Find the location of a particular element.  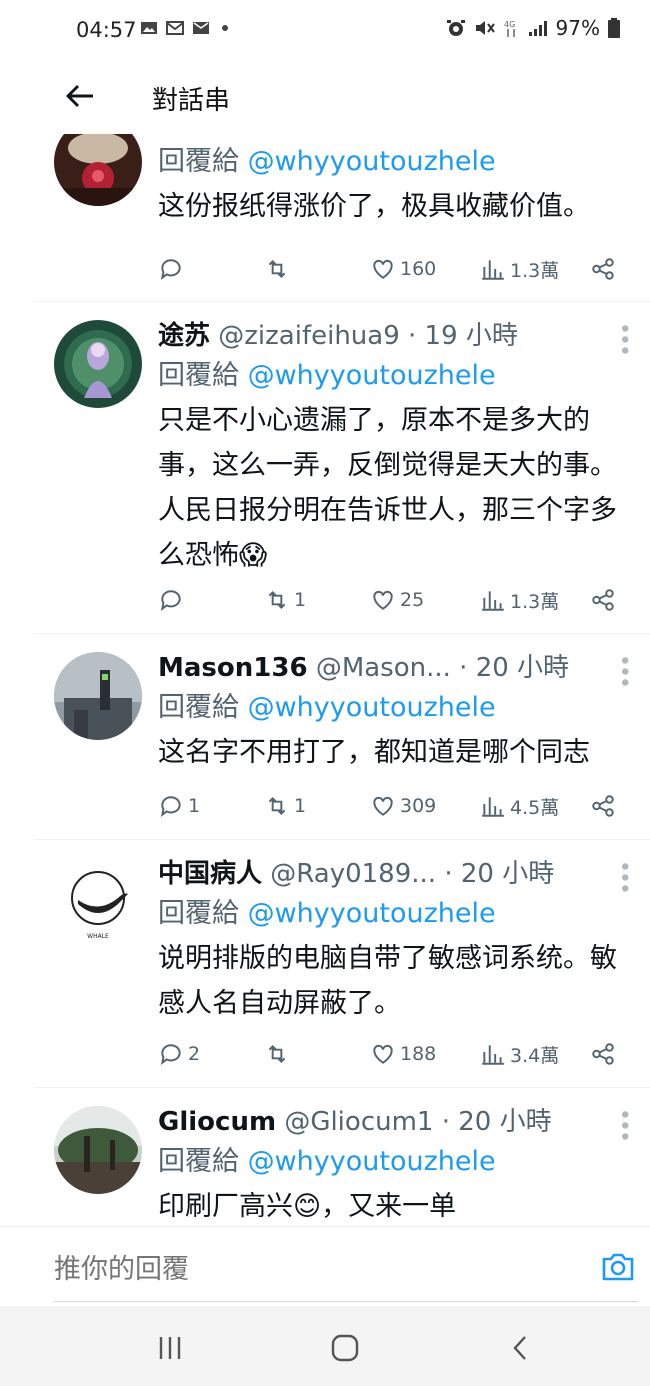

status-system-icons: 4G 97% is located at coordinates (533, 28).